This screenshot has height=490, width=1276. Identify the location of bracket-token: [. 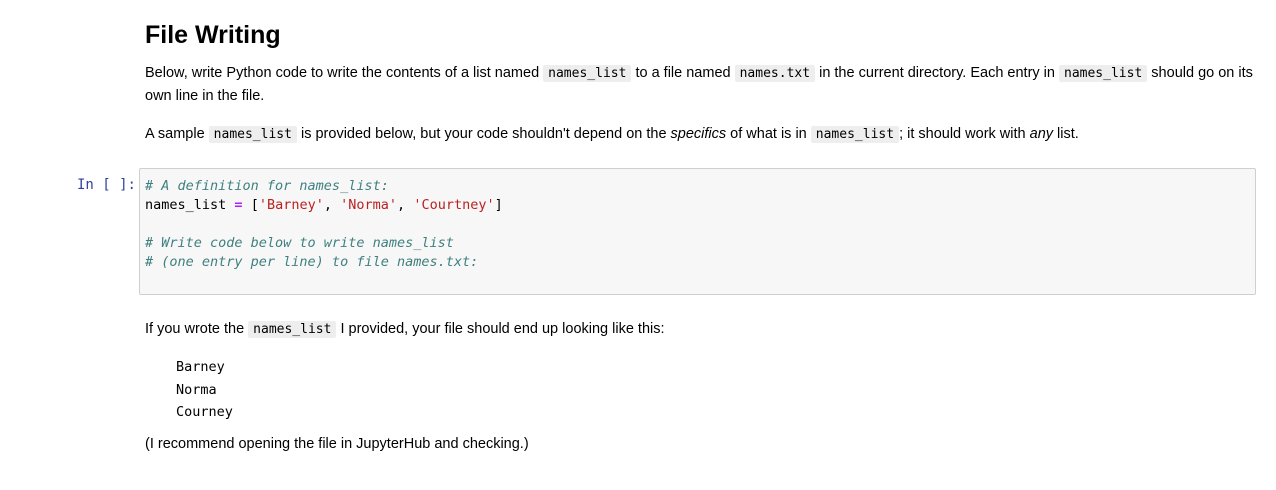
(254, 205).